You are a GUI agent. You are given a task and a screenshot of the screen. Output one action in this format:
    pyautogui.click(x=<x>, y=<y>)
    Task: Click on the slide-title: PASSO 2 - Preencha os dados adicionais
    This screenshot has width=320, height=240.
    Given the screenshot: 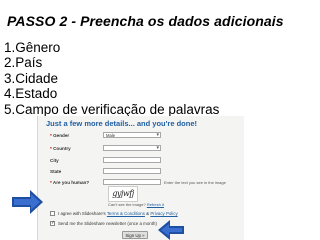 What is the action you would take?
    pyautogui.click(x=145, y=21)
    